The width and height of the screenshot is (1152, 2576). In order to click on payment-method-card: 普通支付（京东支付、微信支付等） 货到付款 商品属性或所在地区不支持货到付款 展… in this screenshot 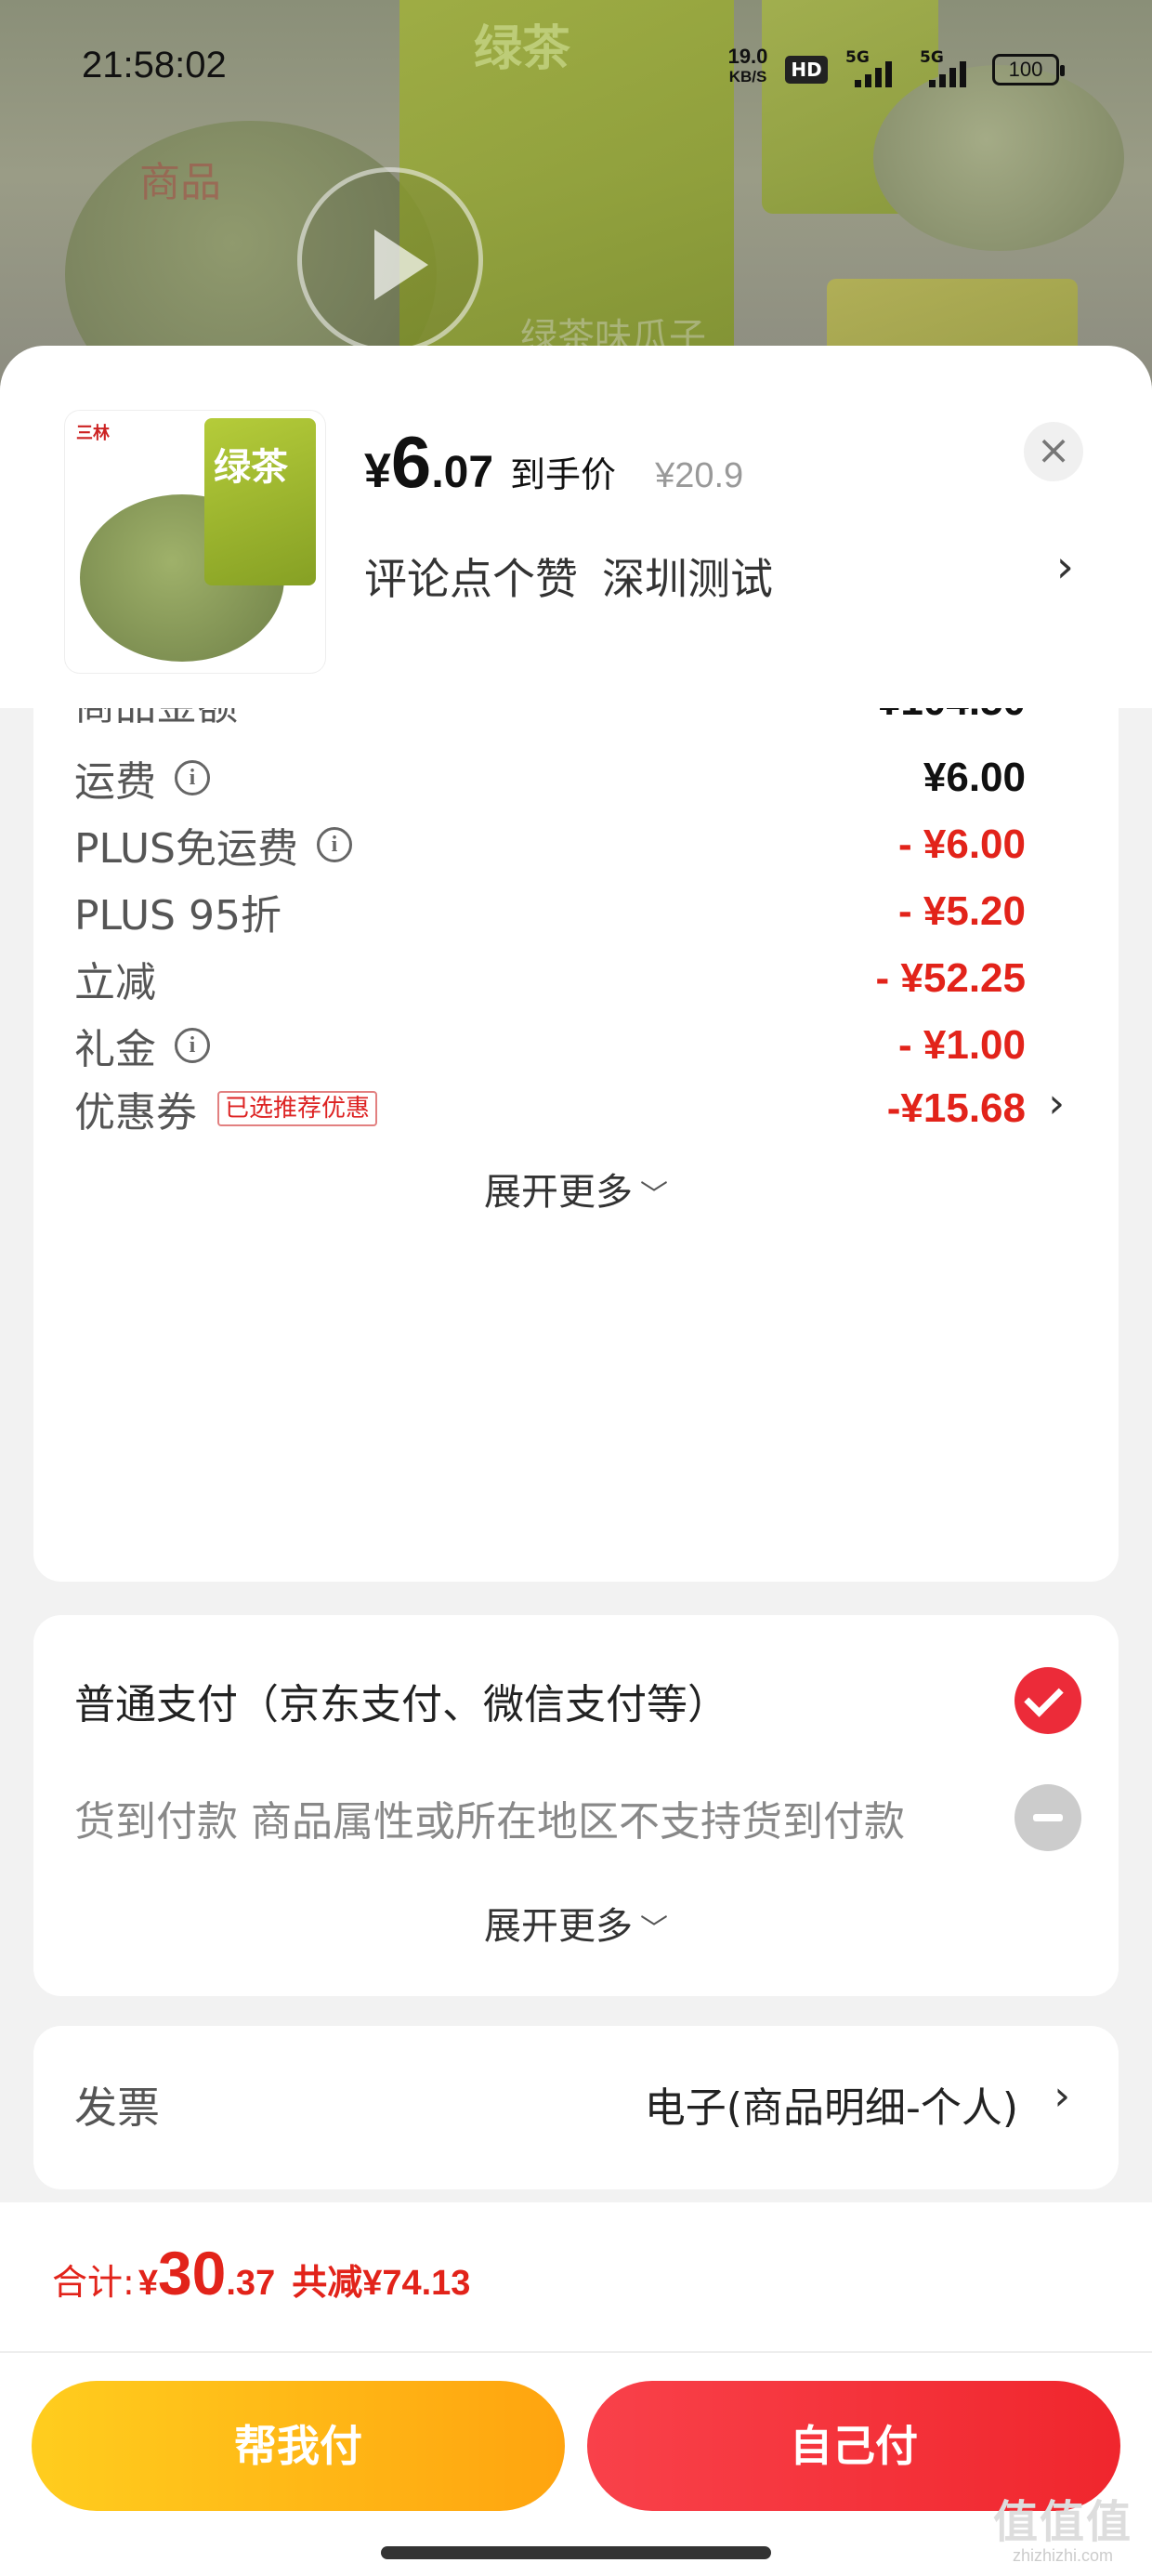, I will do `click(576, 1805)`.